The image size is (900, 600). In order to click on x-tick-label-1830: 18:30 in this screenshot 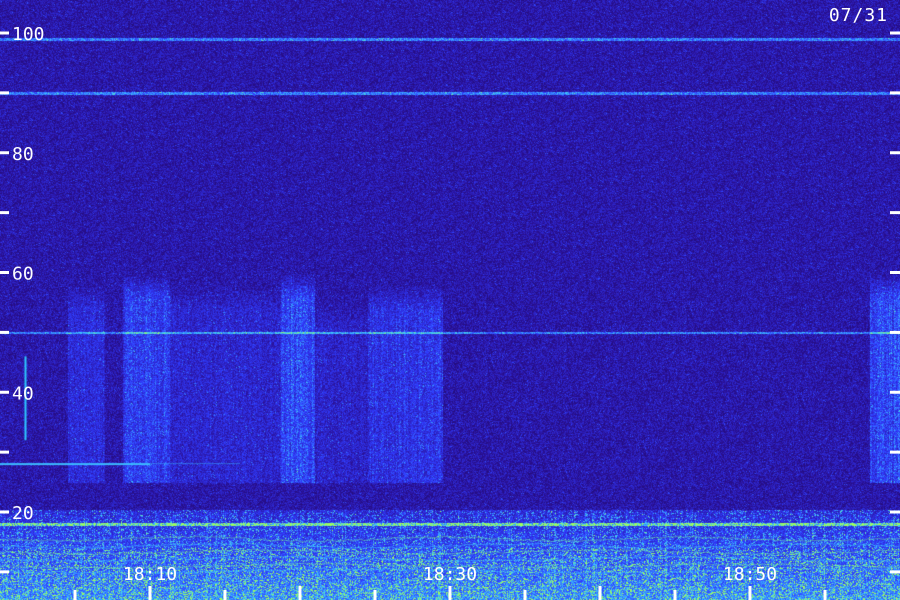, I will do `click(450, 574)`.